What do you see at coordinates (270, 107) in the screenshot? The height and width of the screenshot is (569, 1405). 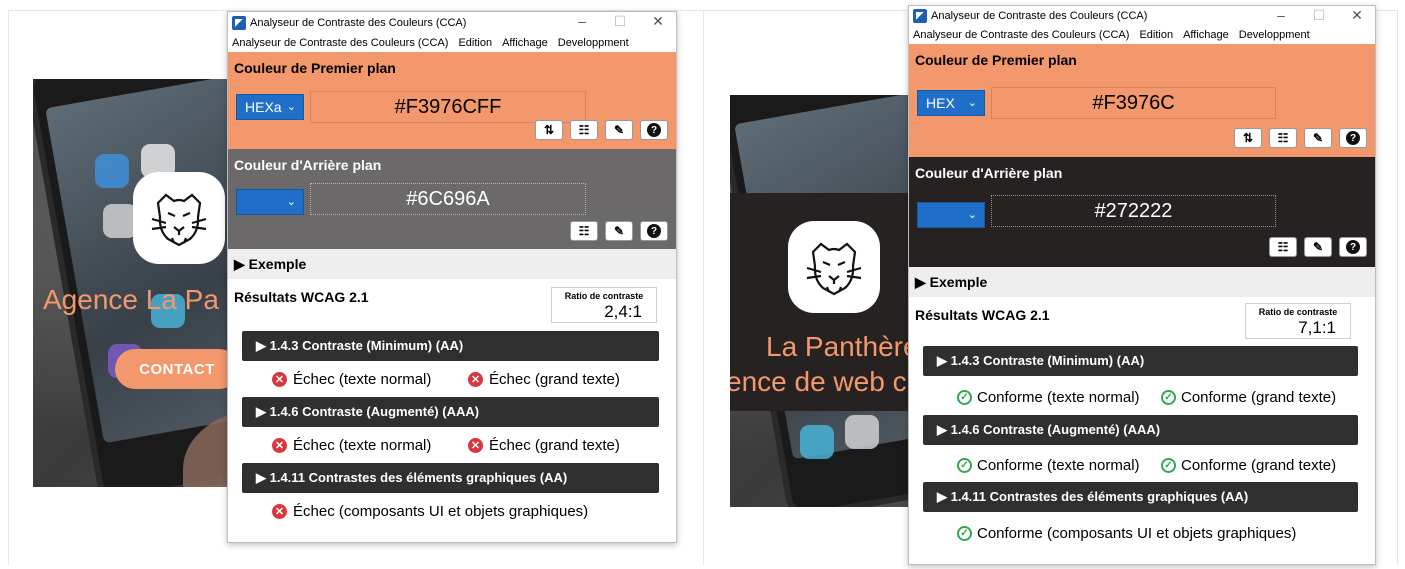 I see `foreground-format-select: HEXa ⌄` at bounding box center [270, 107].